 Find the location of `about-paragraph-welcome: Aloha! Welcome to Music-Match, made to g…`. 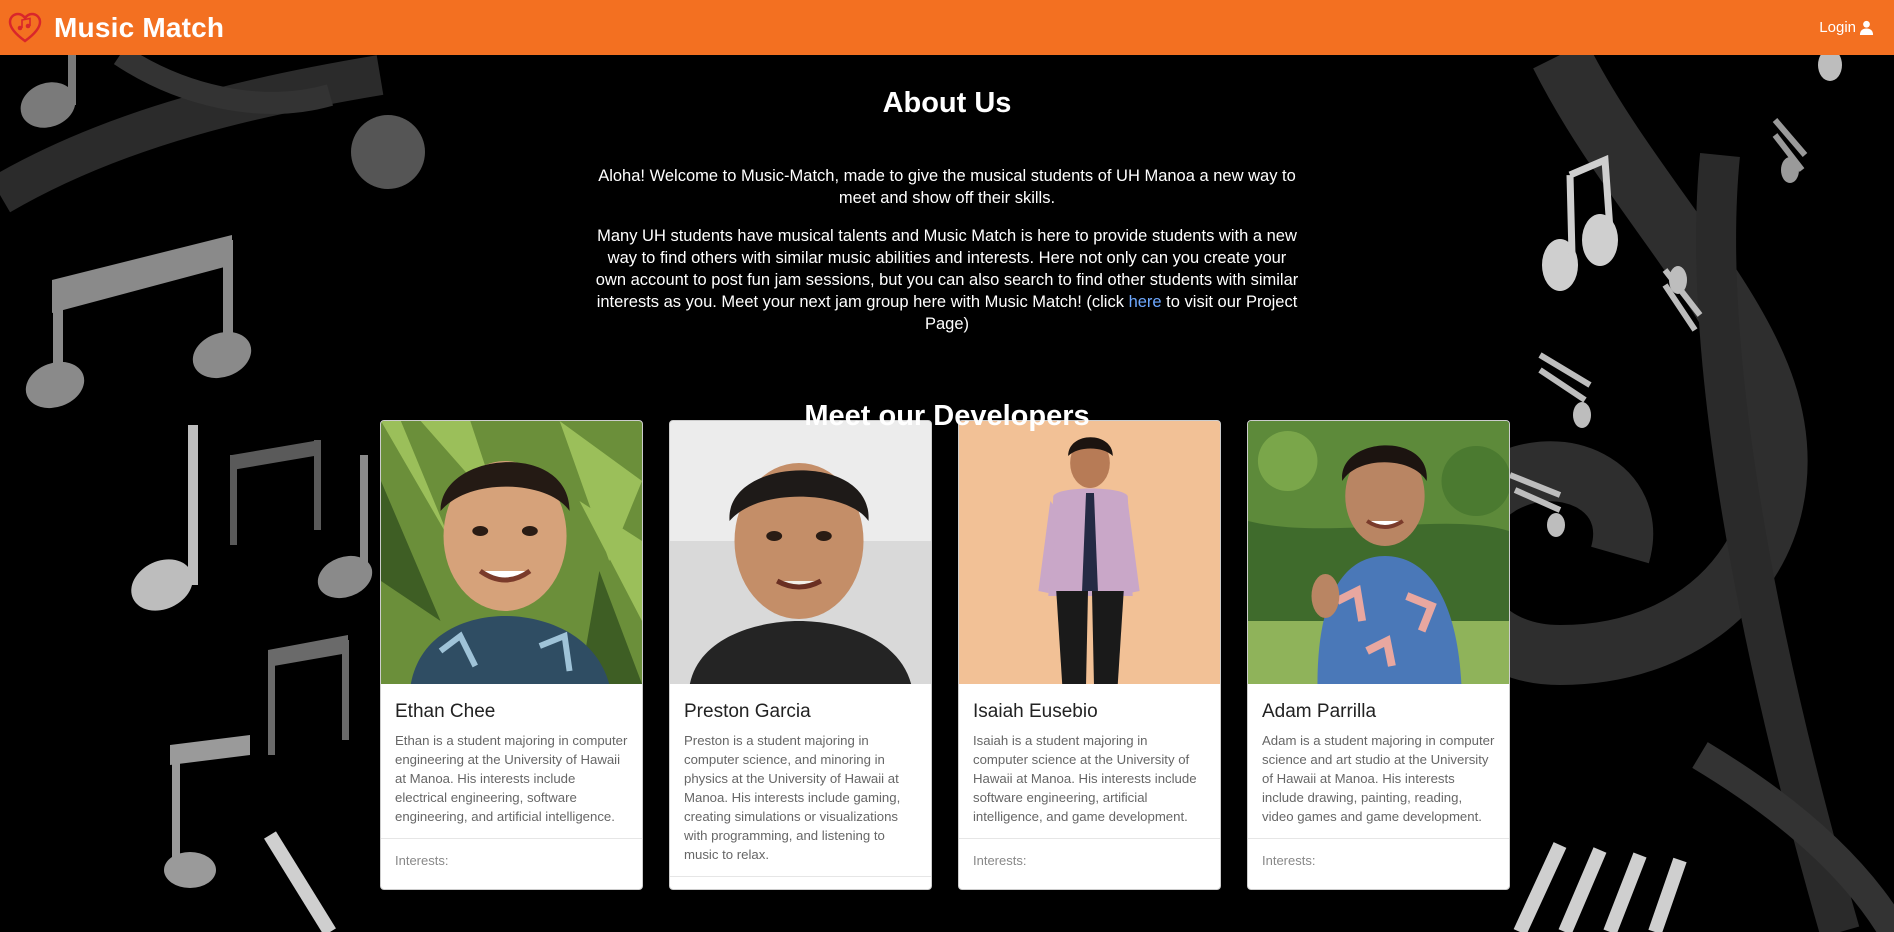

about-paragraph-welcome: Aloha! Welcome to Music-Match, made to g… is located at coordinates (947, 187).